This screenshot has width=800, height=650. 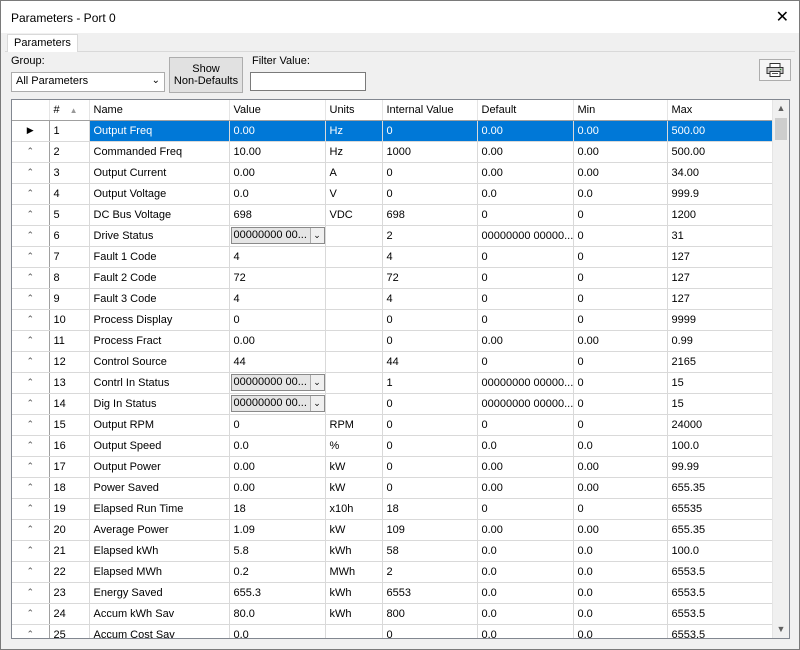 What do you see at coordinates (88, 82) in the screenshot?
I see `group-select: All Parameters ⌄` at bounding box center [88, 82].